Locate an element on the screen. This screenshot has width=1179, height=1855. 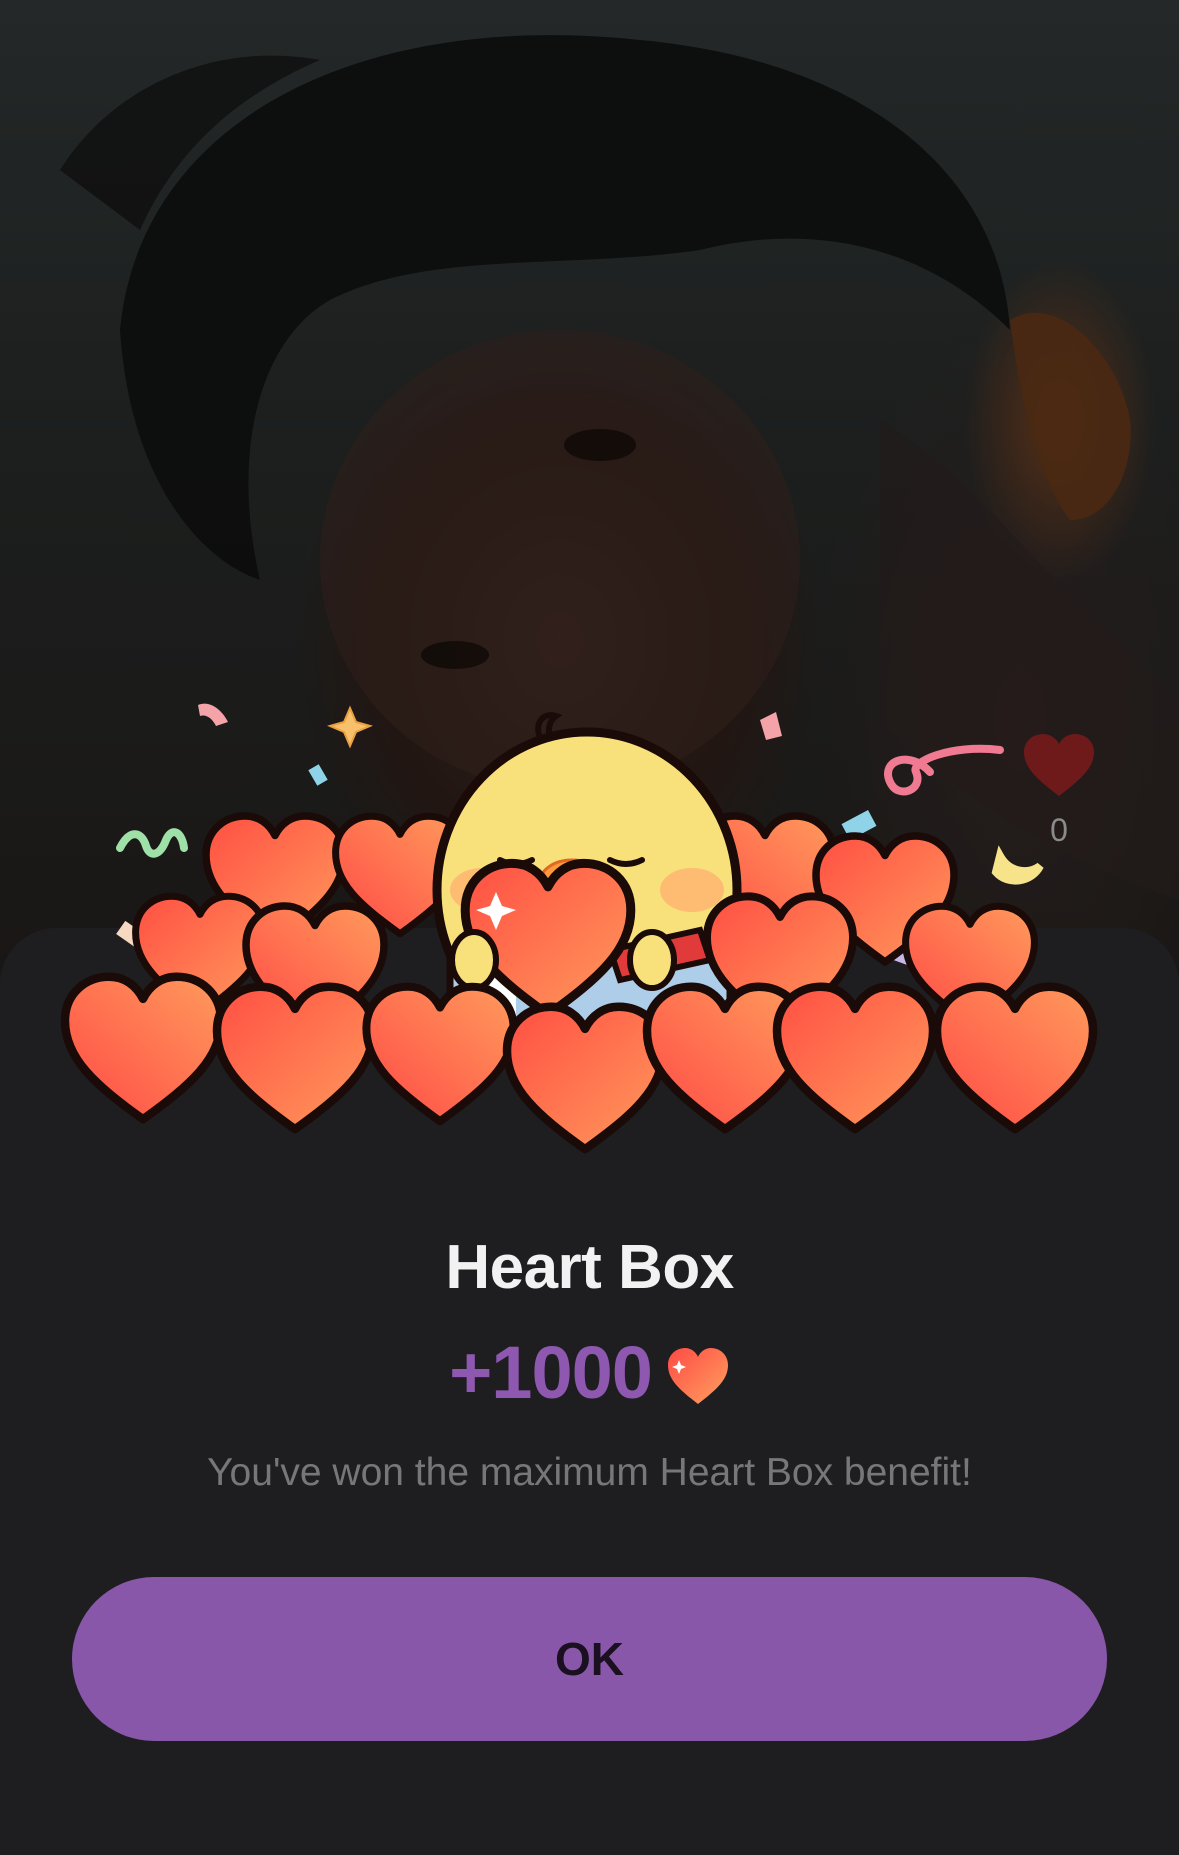
ok-button: OK is located at coordinates (589, 1659).